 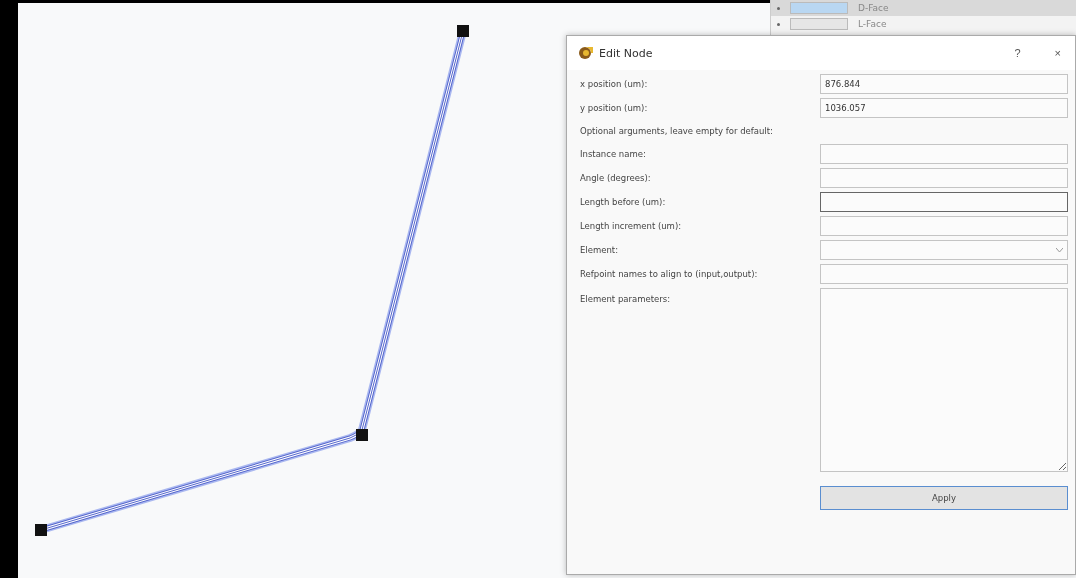 What do you see at coordinates (944, 250) in the screenshot?
I see `dropdown-field` at bounding box center [944, 250].